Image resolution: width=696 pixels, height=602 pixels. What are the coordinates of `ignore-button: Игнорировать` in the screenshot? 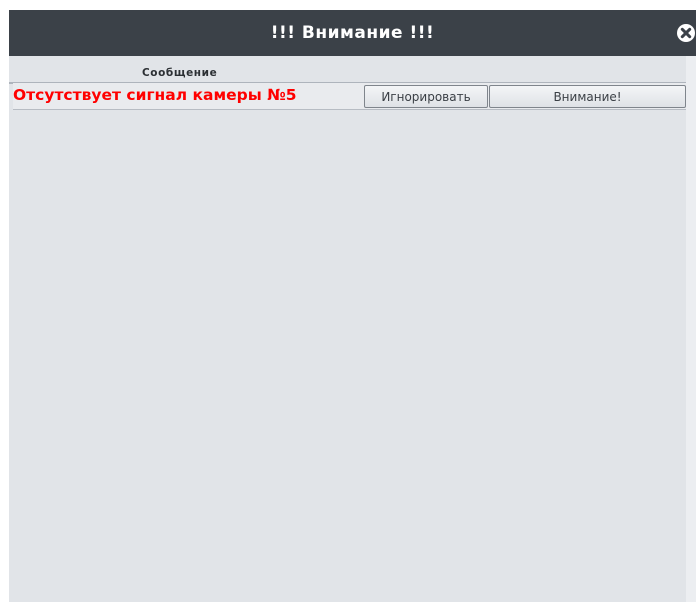 It's located at (426, 96).